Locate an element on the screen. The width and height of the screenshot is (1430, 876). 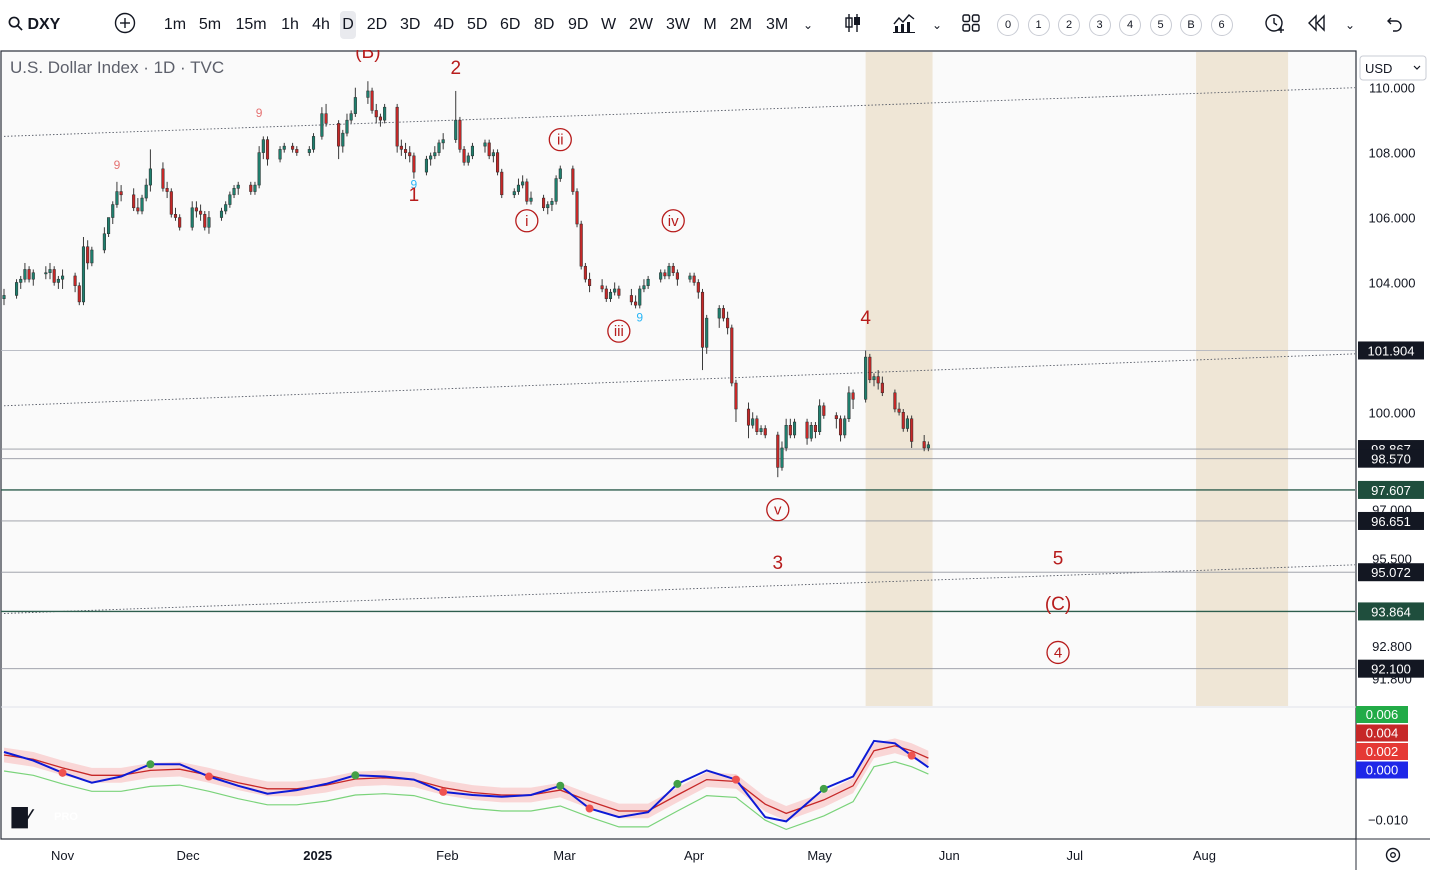
layout-button is located at coordinates (971, 25).